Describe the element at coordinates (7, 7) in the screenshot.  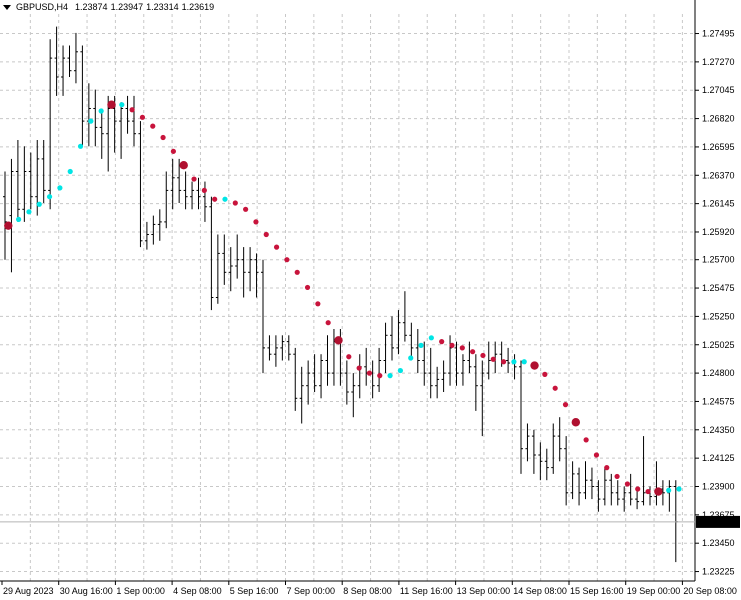
I see `triangle-down-icon` at that location.